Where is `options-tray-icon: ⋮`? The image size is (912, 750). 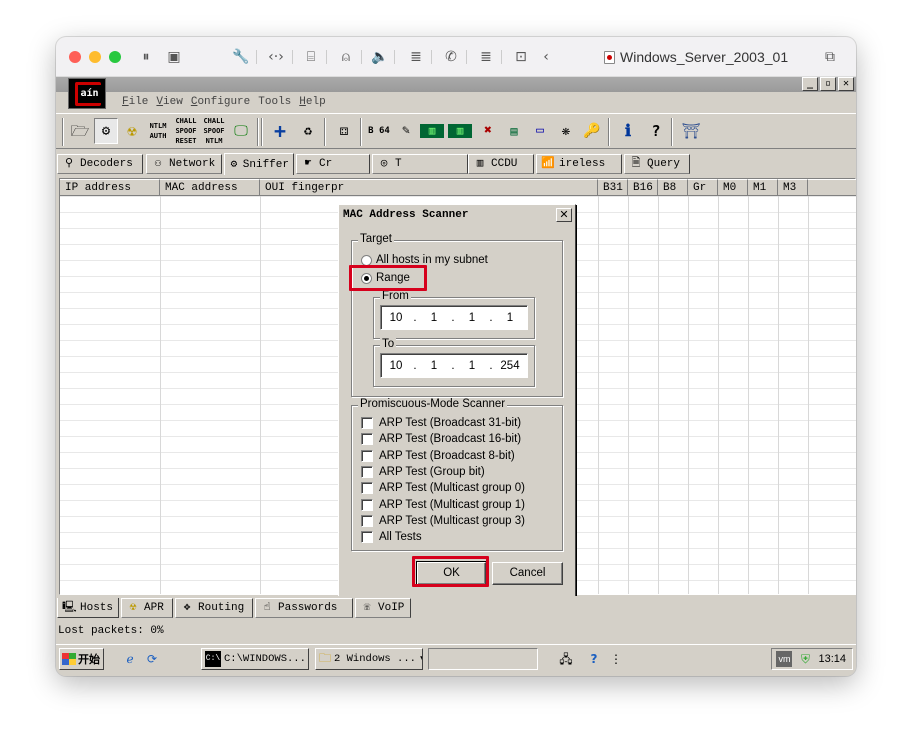
options-tray-icon: ⋮ is located at coordinates (616, 659).